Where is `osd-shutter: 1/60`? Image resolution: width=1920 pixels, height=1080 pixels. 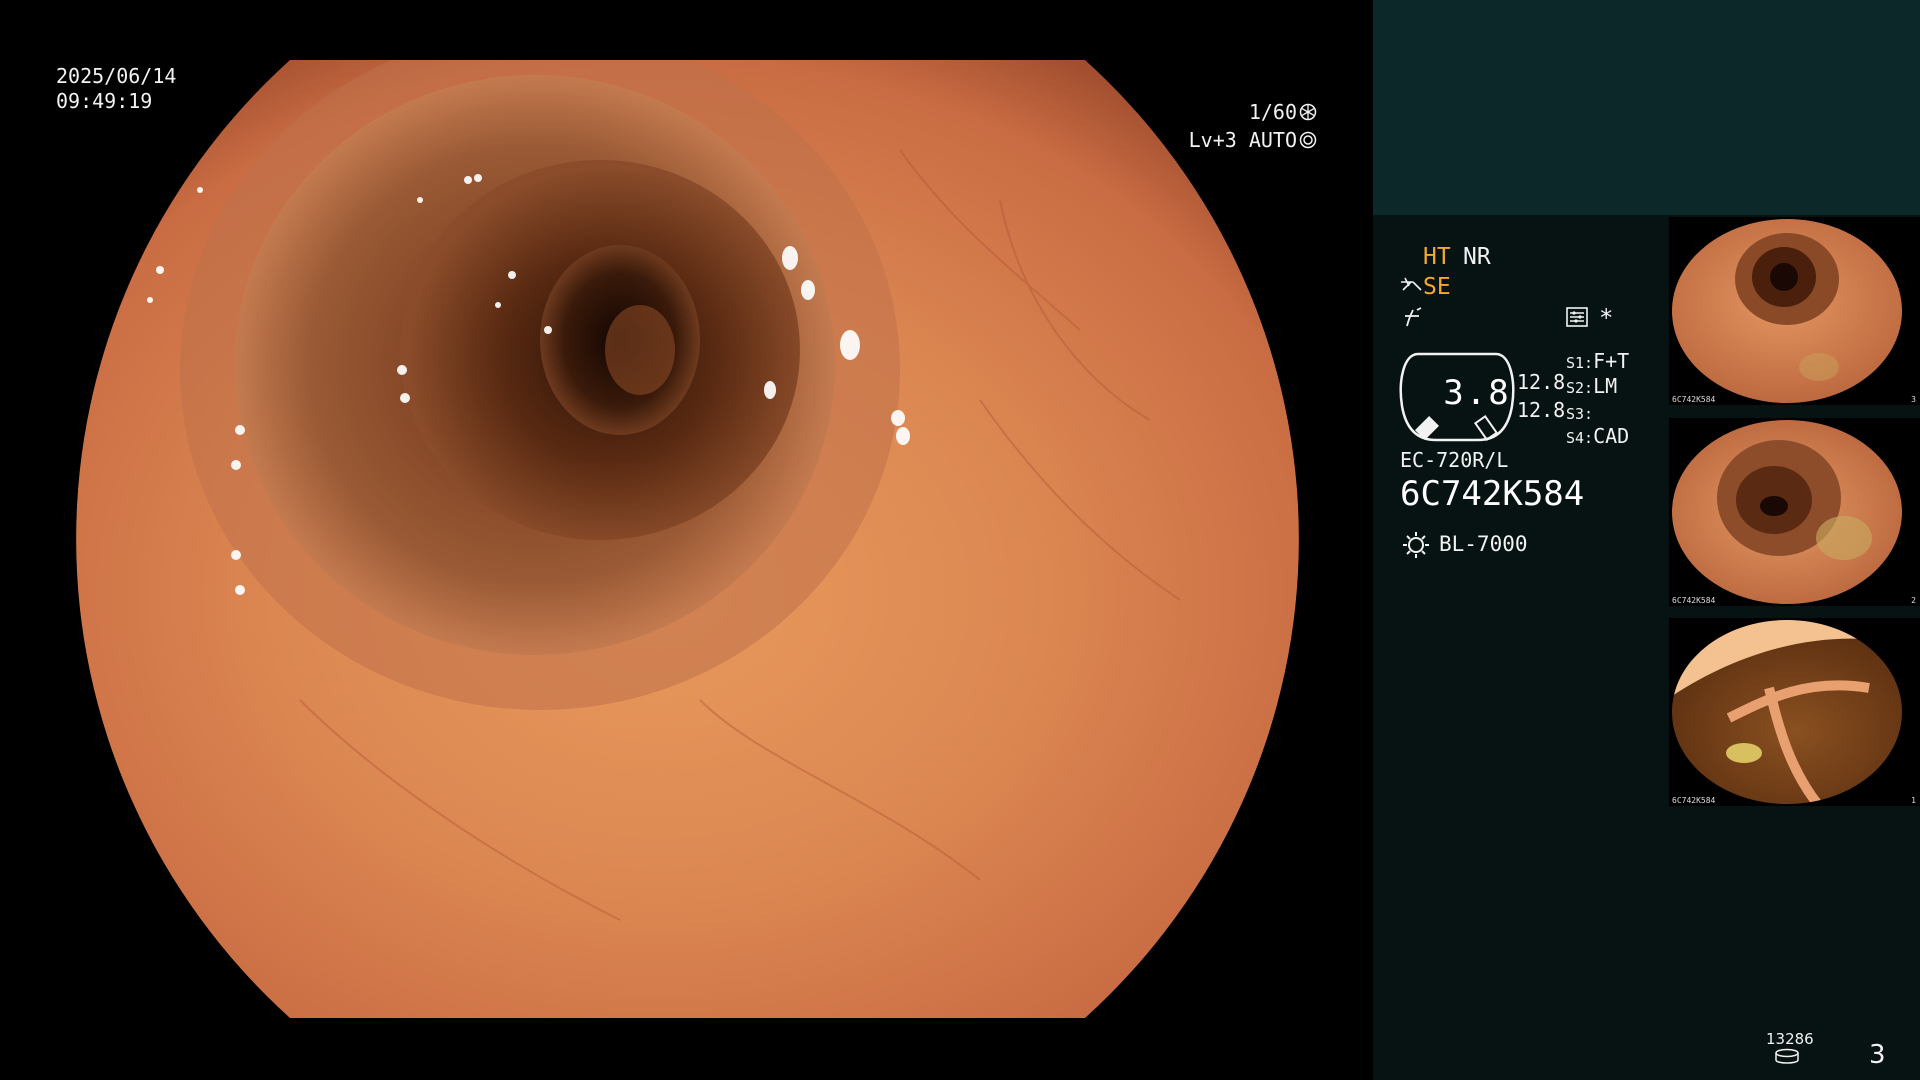 osd-shutter: 1/60 is located at coordinates (1283, 113).